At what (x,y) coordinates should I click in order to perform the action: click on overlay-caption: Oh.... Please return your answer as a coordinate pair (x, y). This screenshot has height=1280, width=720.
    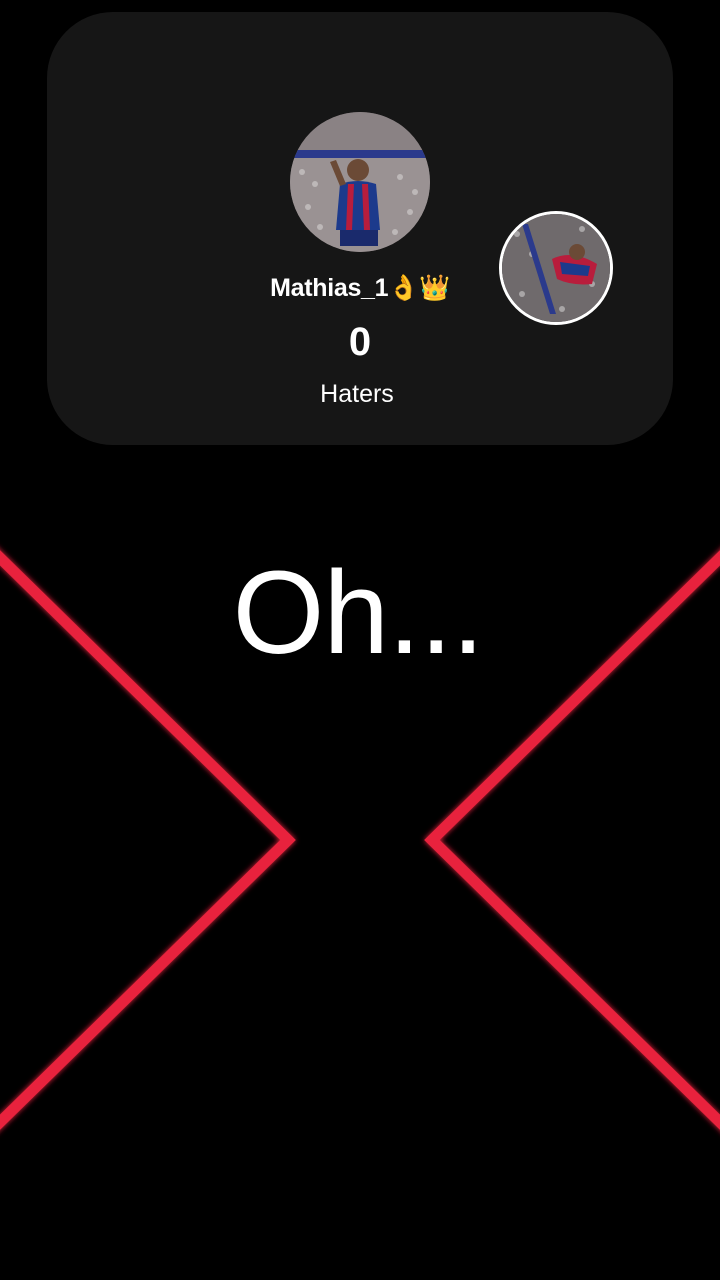
    Looking at the image, I should click on (358, 613).